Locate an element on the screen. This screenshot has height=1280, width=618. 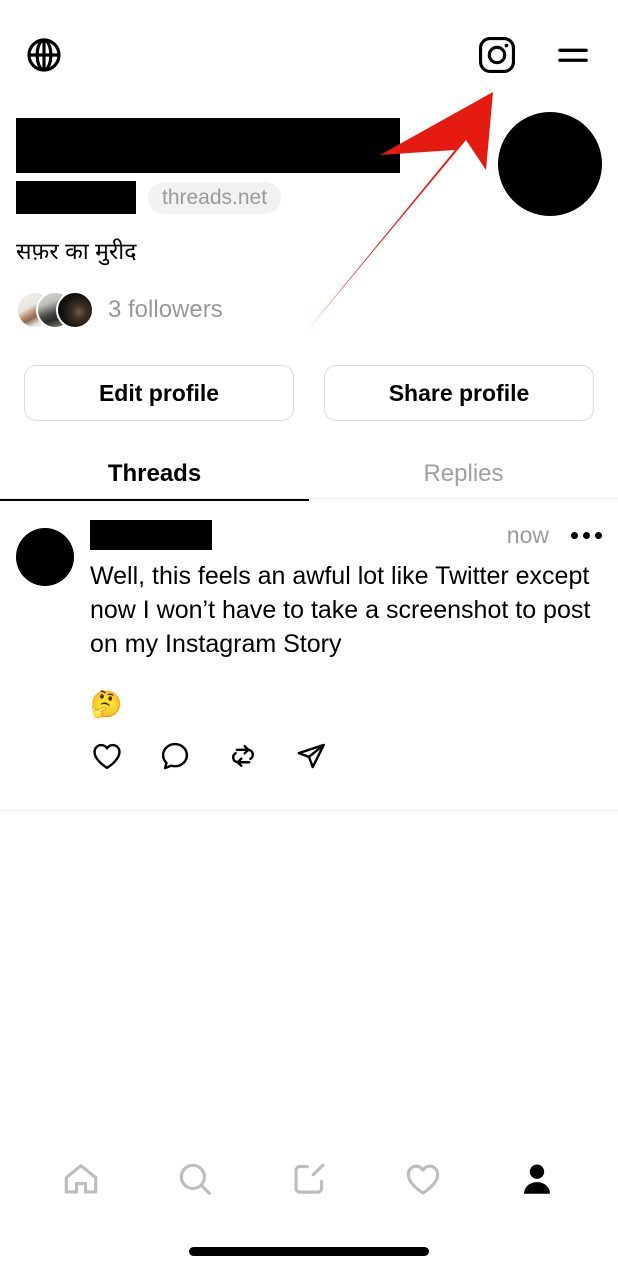
top-bar is located at coordinates (309, 55).